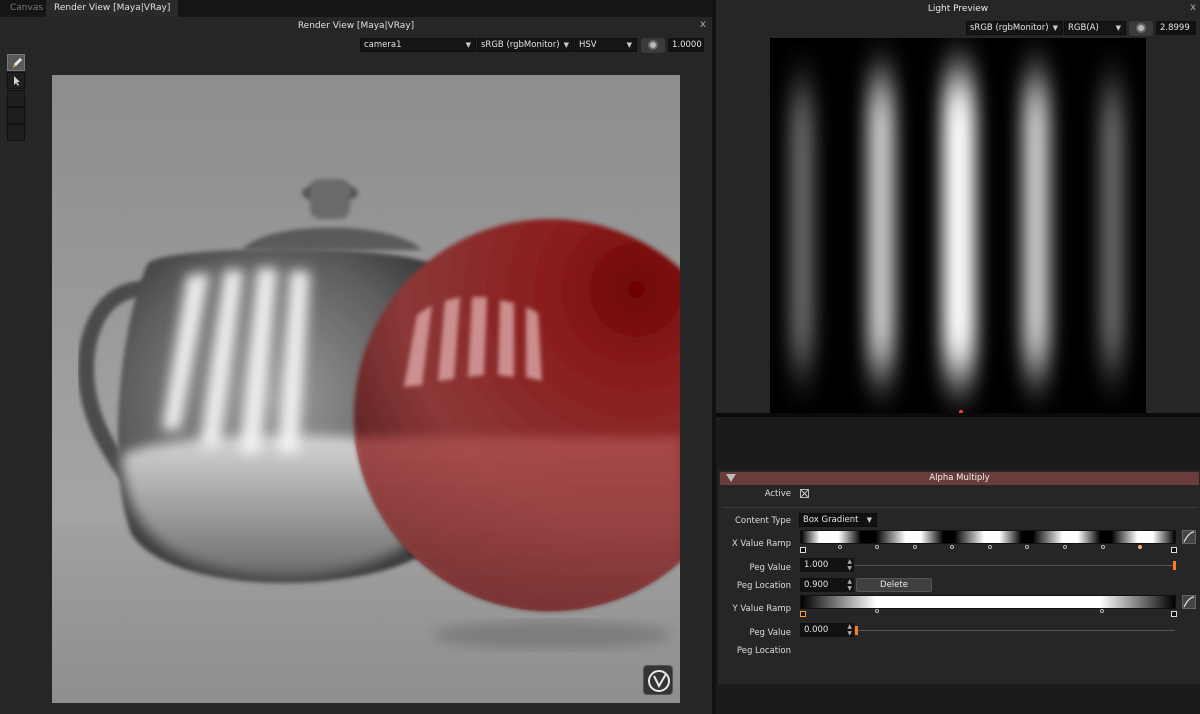 Image resolution: width=1200 pixels, height=714 pixels. Describe the element at coordinates (958, 415) in the screenshot. I see `panel-separator` at that location.